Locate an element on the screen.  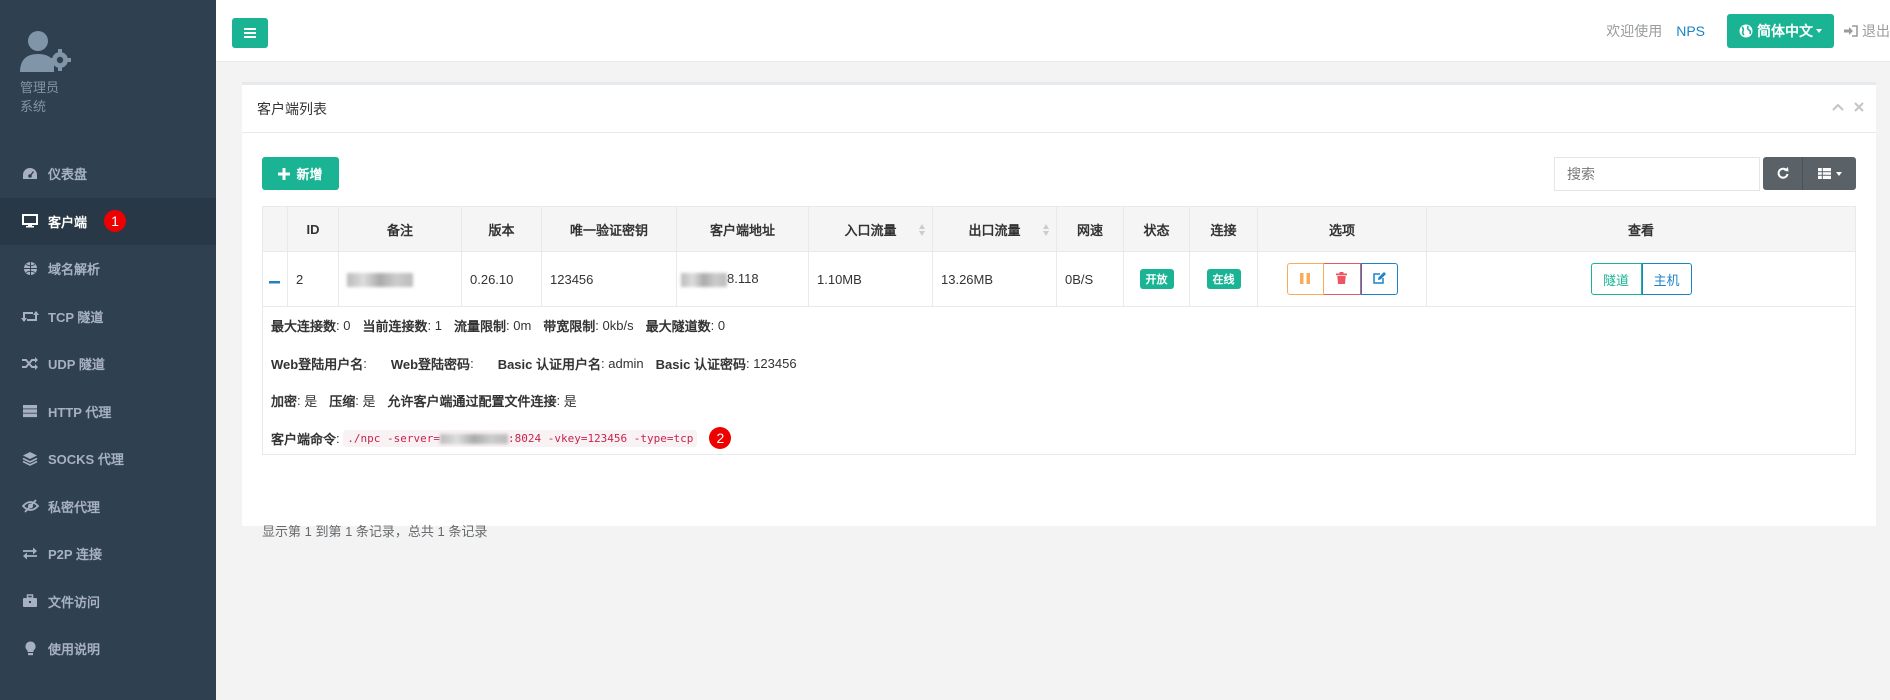
view-tunnel-button: 隧道 is located at coordinates (1616, 279).